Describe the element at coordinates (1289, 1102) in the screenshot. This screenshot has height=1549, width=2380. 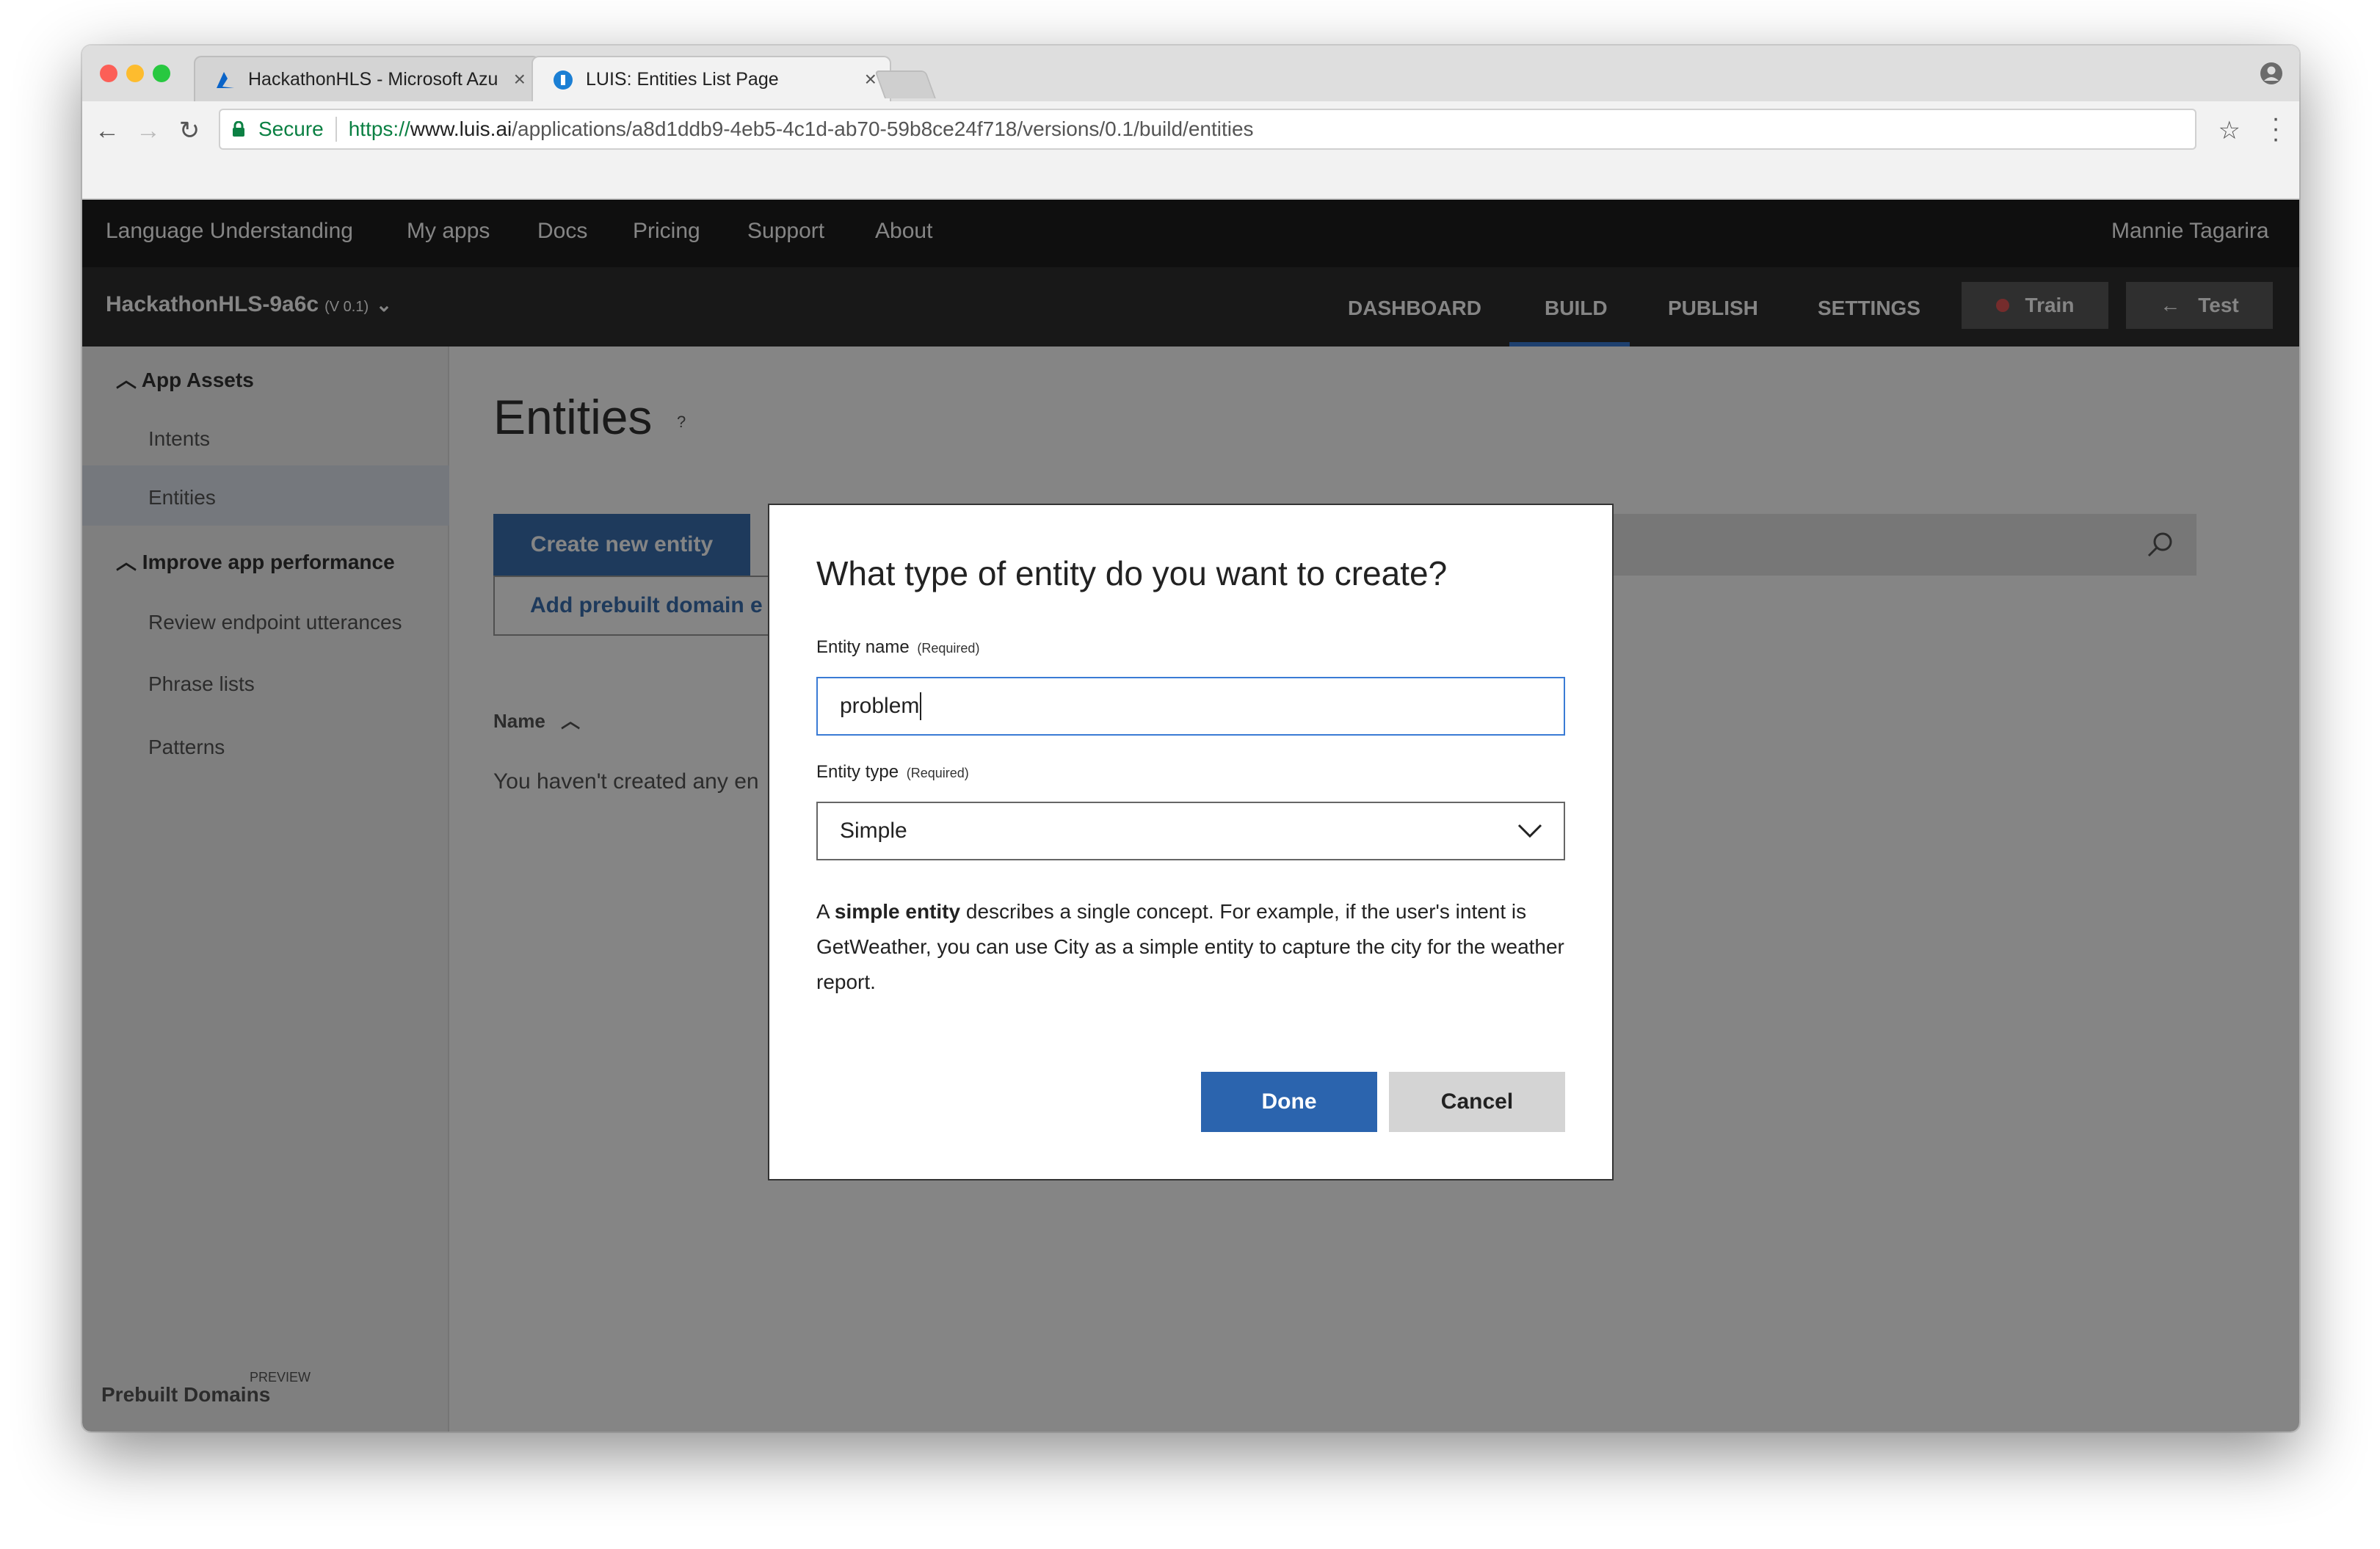
I see `done-button: Done` at that location.